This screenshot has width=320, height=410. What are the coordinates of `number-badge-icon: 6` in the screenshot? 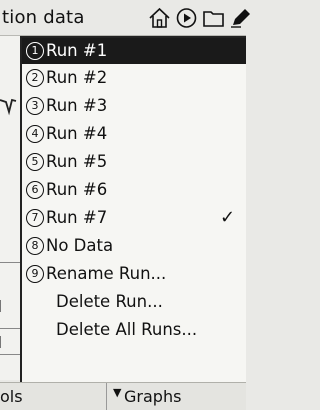 It's located at (35, 190).